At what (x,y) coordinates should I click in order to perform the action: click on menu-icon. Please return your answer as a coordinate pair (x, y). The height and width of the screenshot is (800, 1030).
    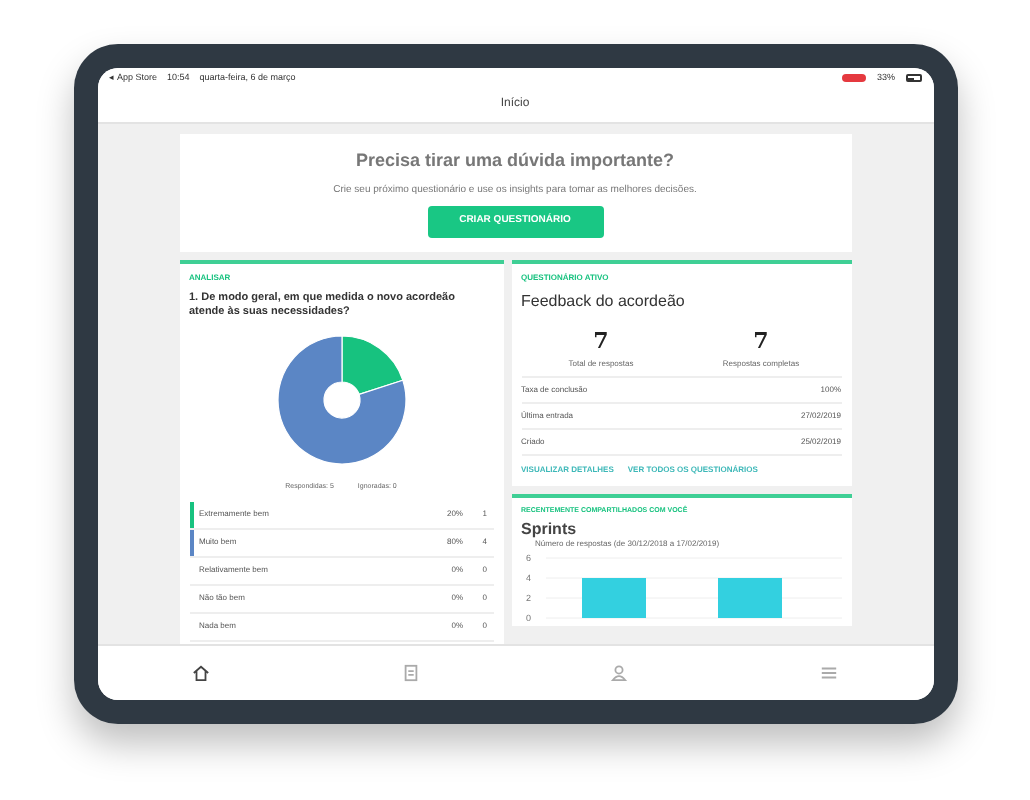
    Looking at the image, I should click on (828, 673).